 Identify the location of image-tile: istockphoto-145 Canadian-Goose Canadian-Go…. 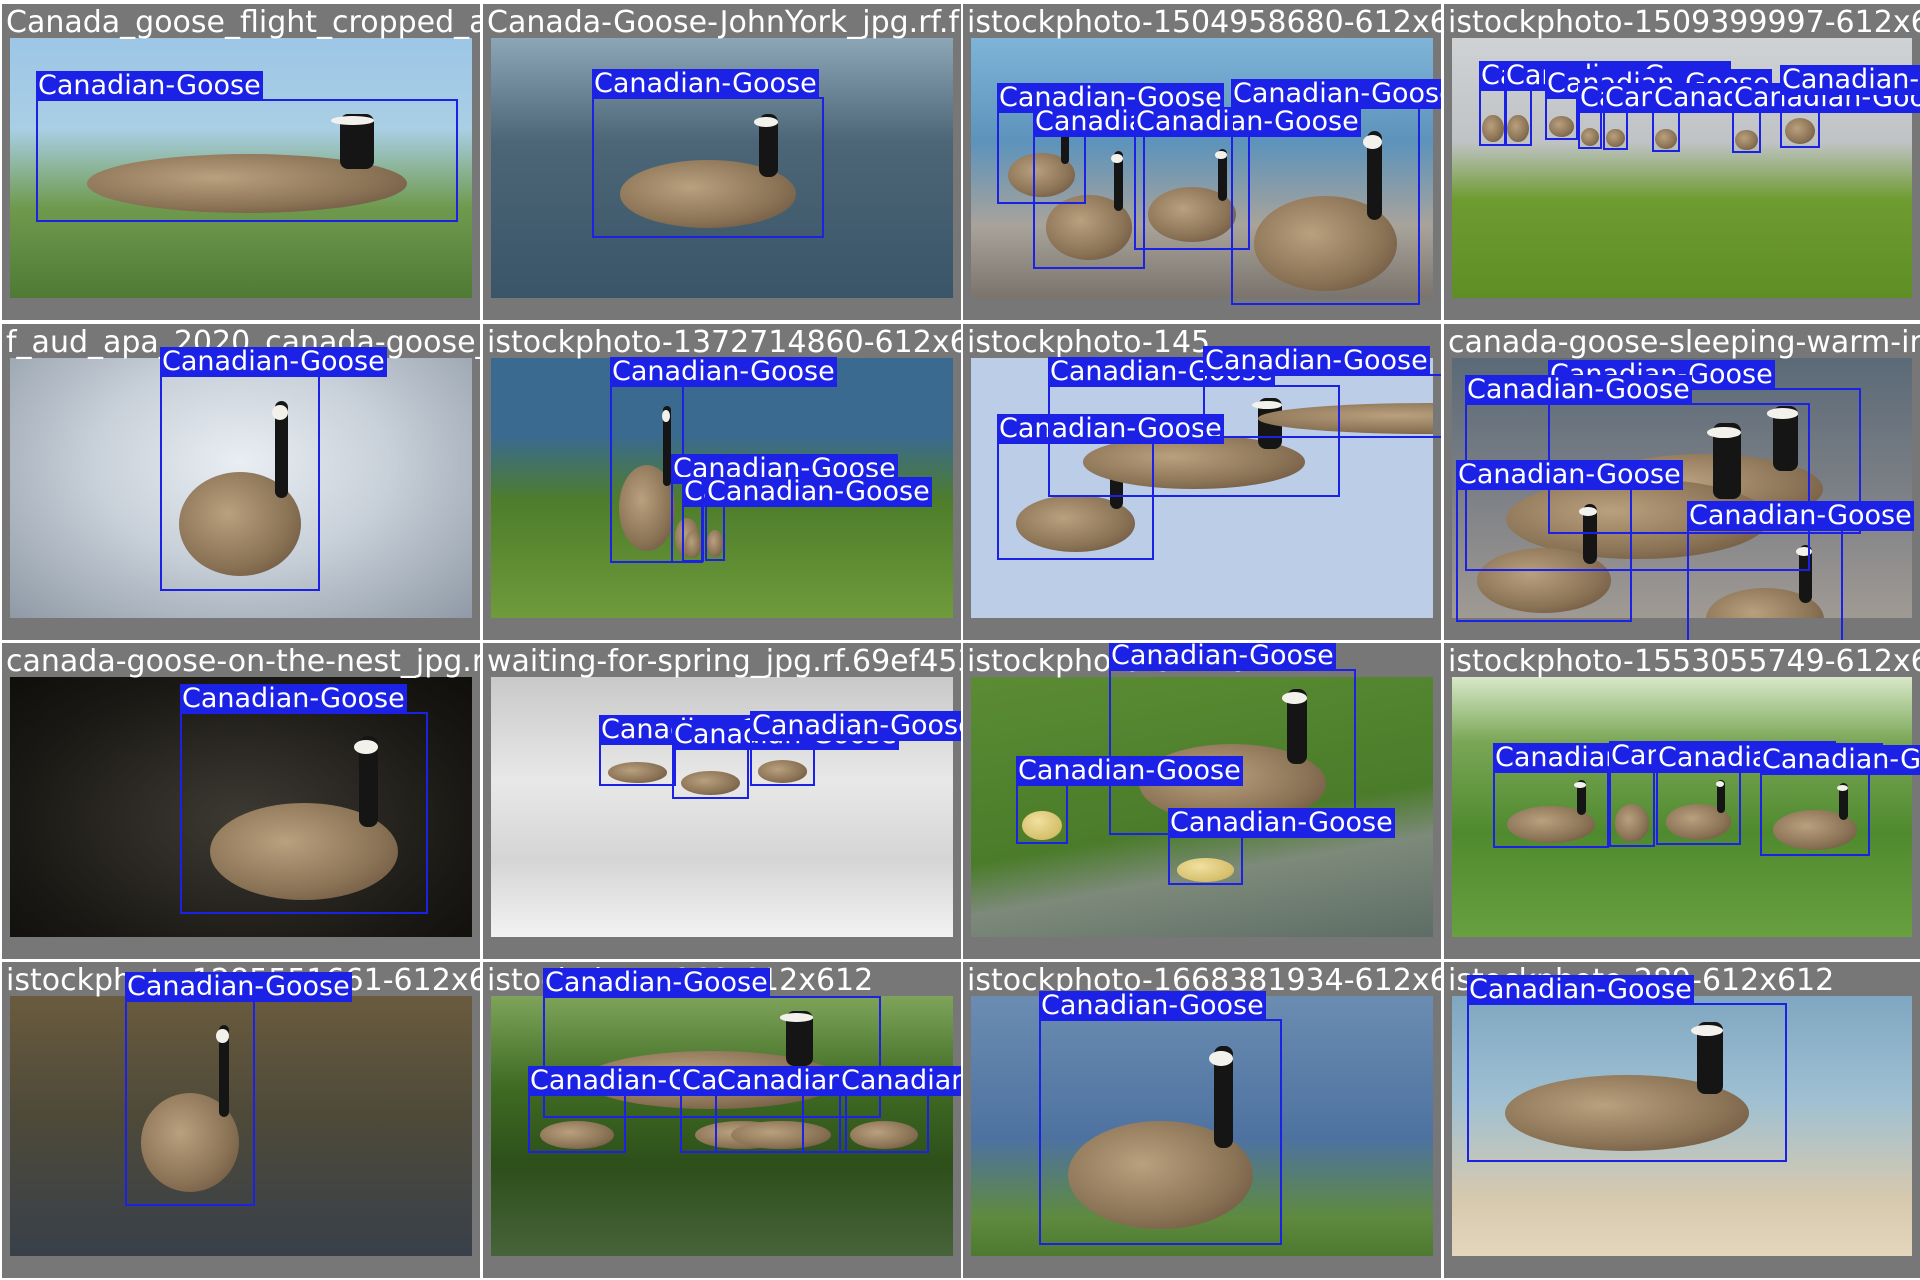
(1202, 482).